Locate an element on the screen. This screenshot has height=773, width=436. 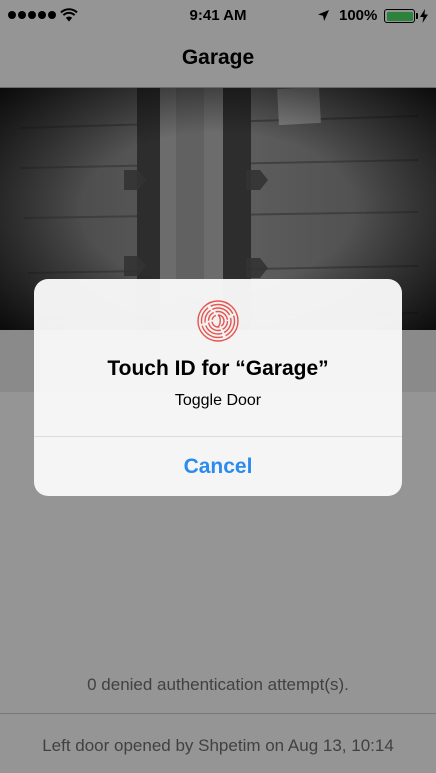
alert-message: Toggle Door is located at coordinates (218, 400).